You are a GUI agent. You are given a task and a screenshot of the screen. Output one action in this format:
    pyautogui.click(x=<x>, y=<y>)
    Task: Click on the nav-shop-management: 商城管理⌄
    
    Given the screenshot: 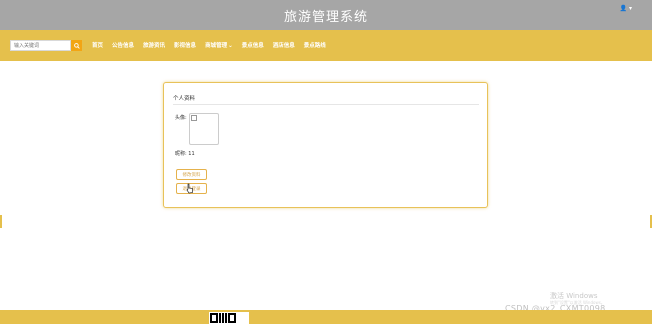 What is the action you would take?
    pyautogui.click(x=219, y=45)
    